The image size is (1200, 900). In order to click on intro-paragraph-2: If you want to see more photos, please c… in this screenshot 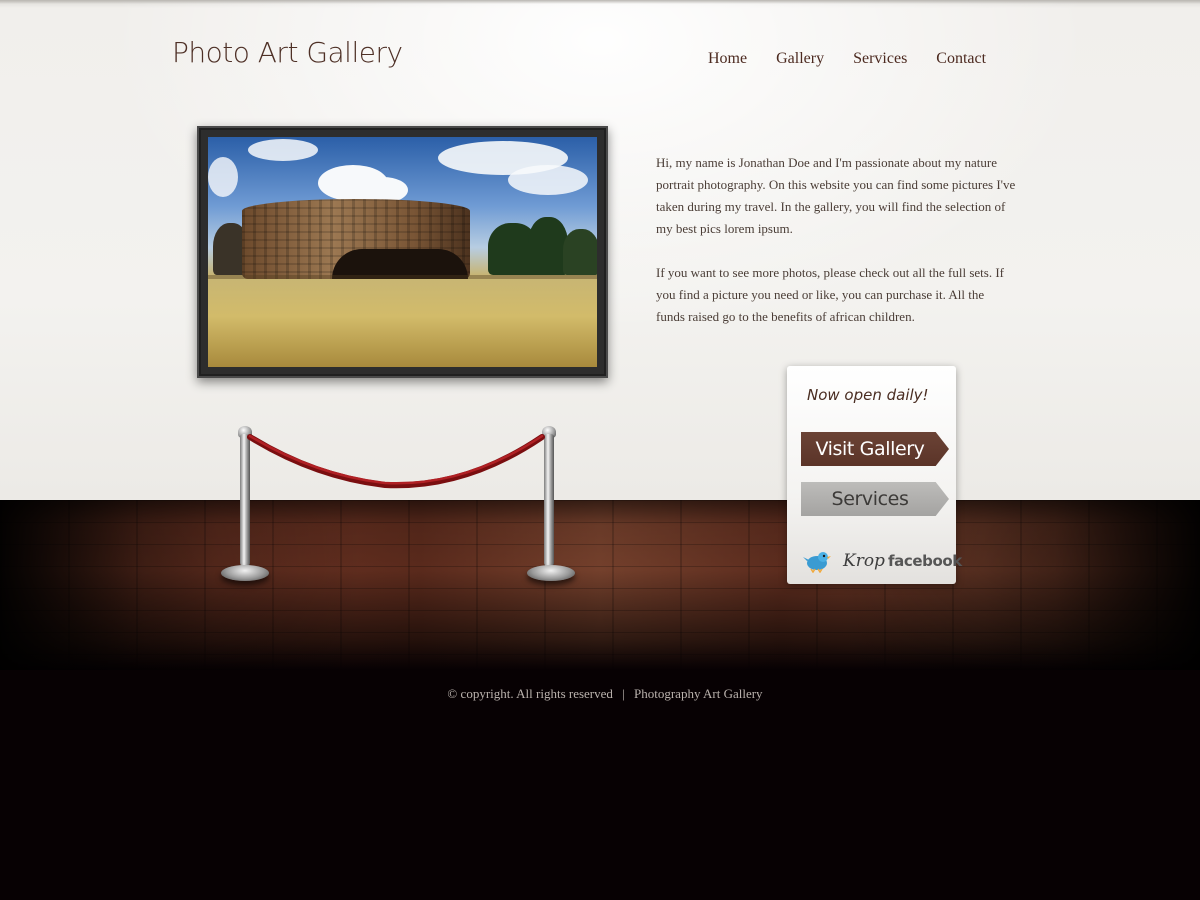, I will do `click(830, 294)`.